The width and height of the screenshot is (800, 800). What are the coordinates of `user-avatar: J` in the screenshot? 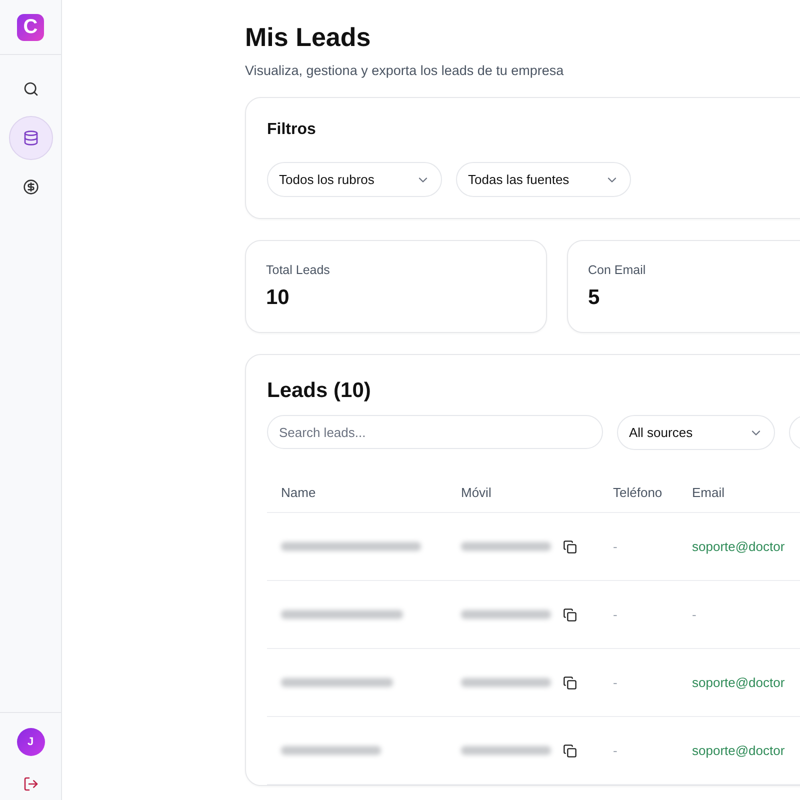 It's located at (30, 742).